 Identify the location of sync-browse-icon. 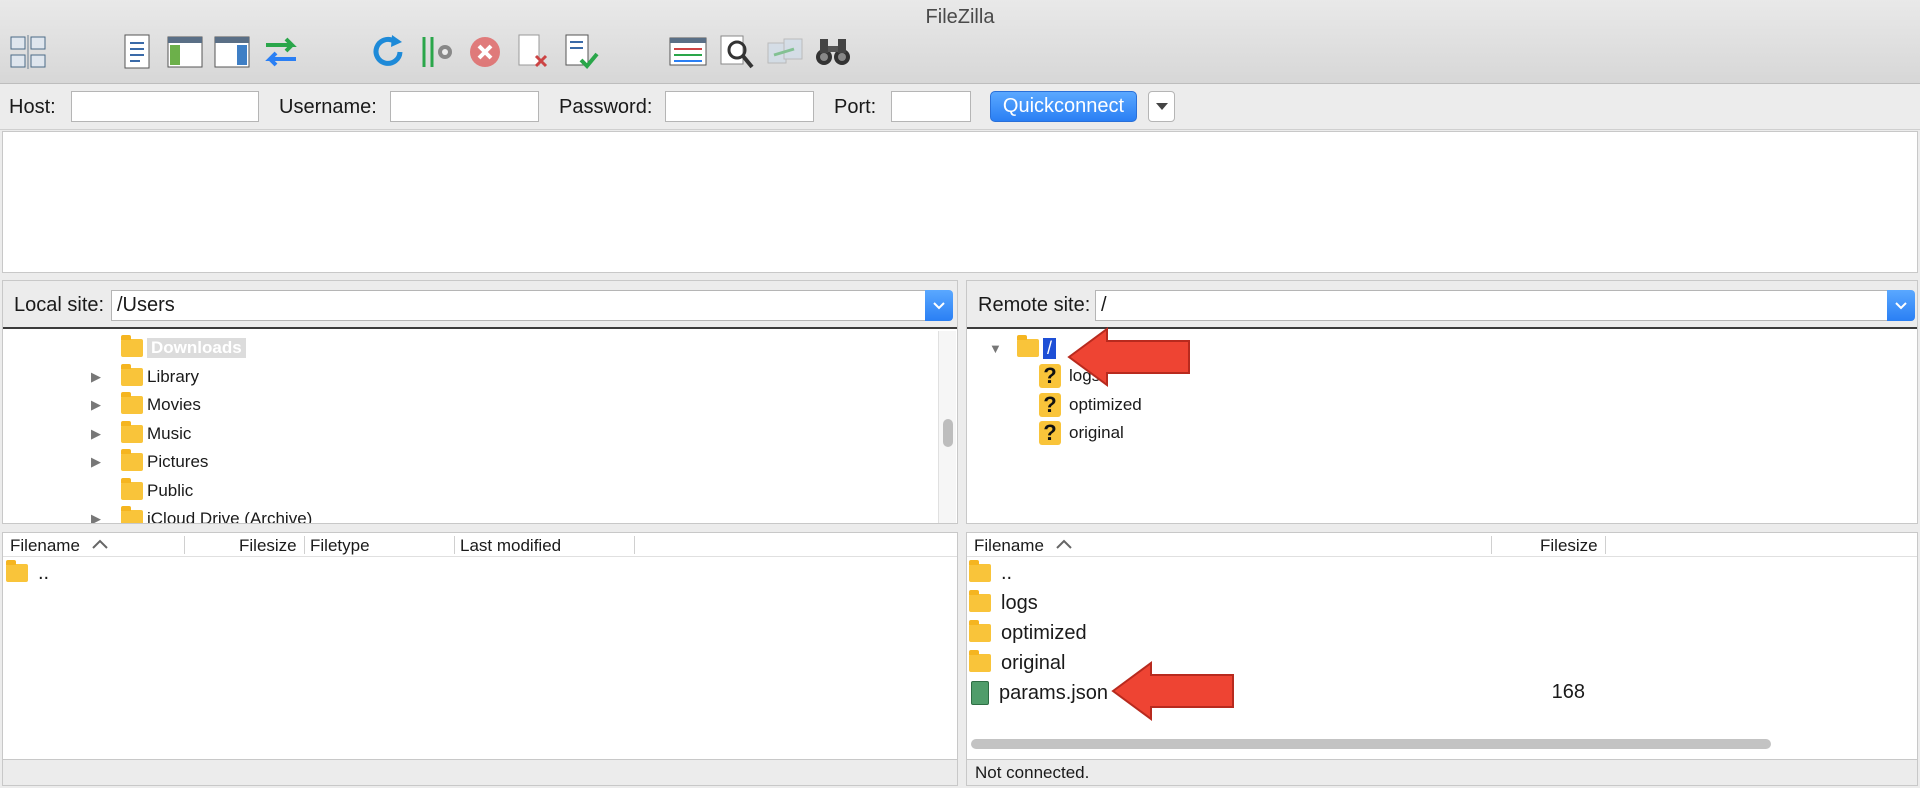
(785, 52).